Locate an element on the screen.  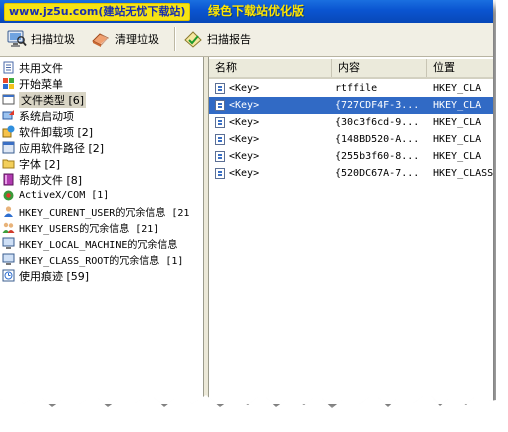
toolbar-separator is located at coordinates (175, 39).